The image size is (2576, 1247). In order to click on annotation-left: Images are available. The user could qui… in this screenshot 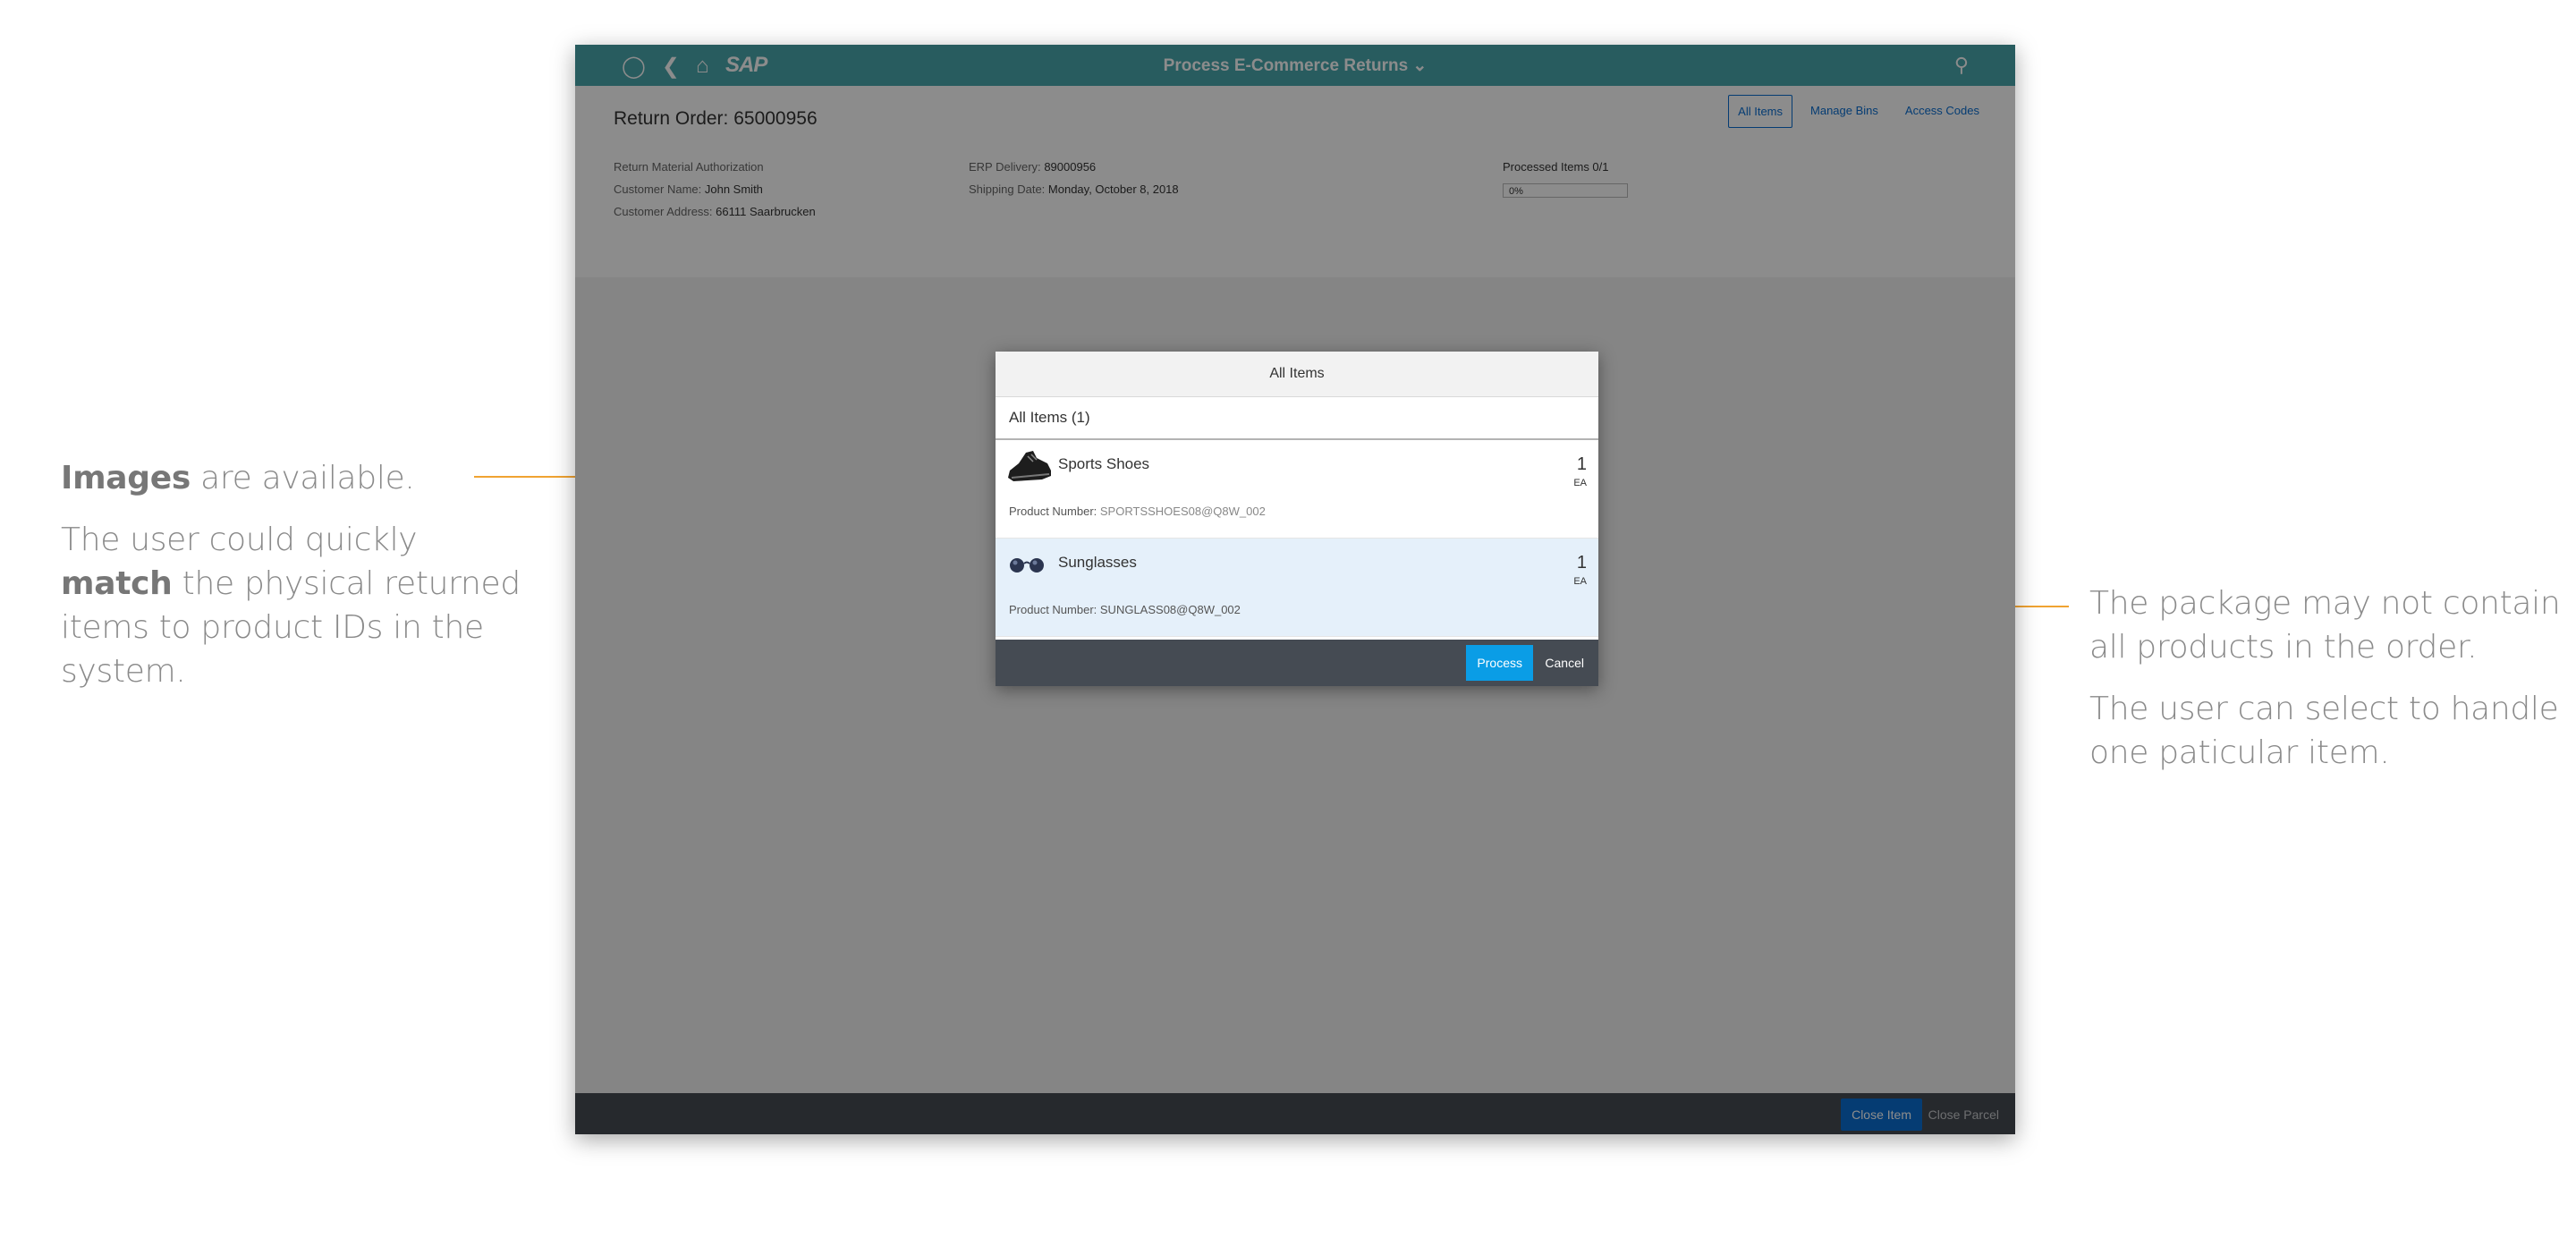, I will do `click(293, 574)`.